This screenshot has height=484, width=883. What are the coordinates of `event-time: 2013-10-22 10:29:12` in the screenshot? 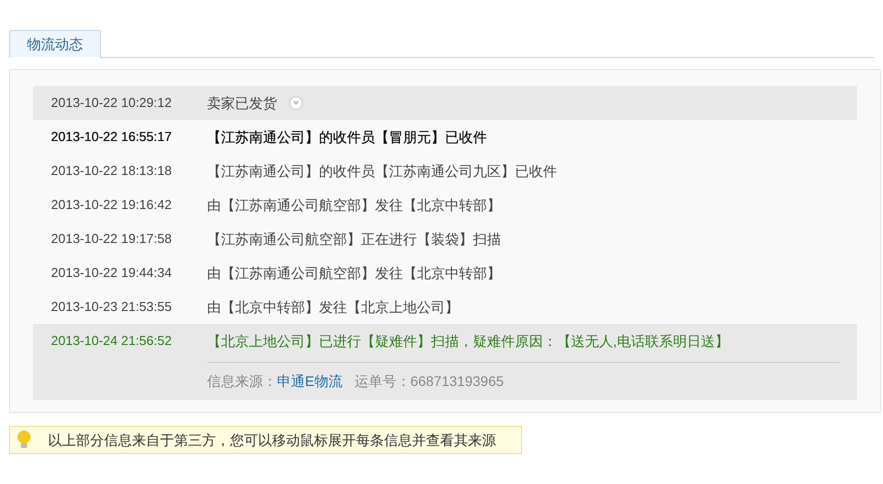 It's located at (112, 103).